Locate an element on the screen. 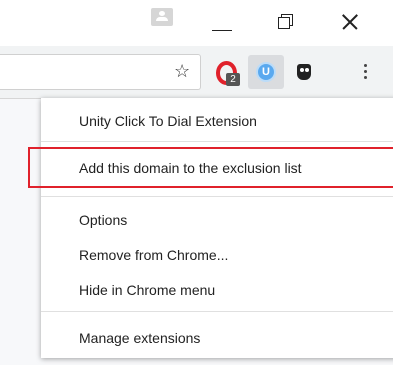  star-icon: ☆ is located at coordinates (182, 71).